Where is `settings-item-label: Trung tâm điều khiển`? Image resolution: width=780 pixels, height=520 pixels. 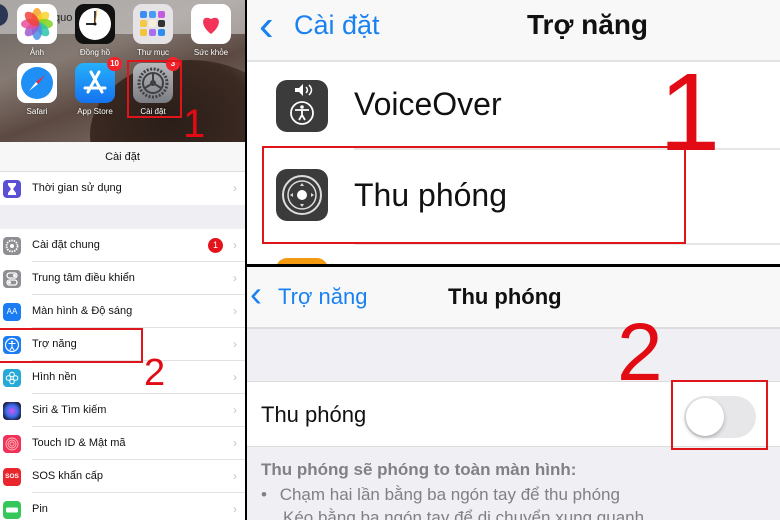
settings-item-label: Trung tâm điều khiển is located at coordinates (83, 278).